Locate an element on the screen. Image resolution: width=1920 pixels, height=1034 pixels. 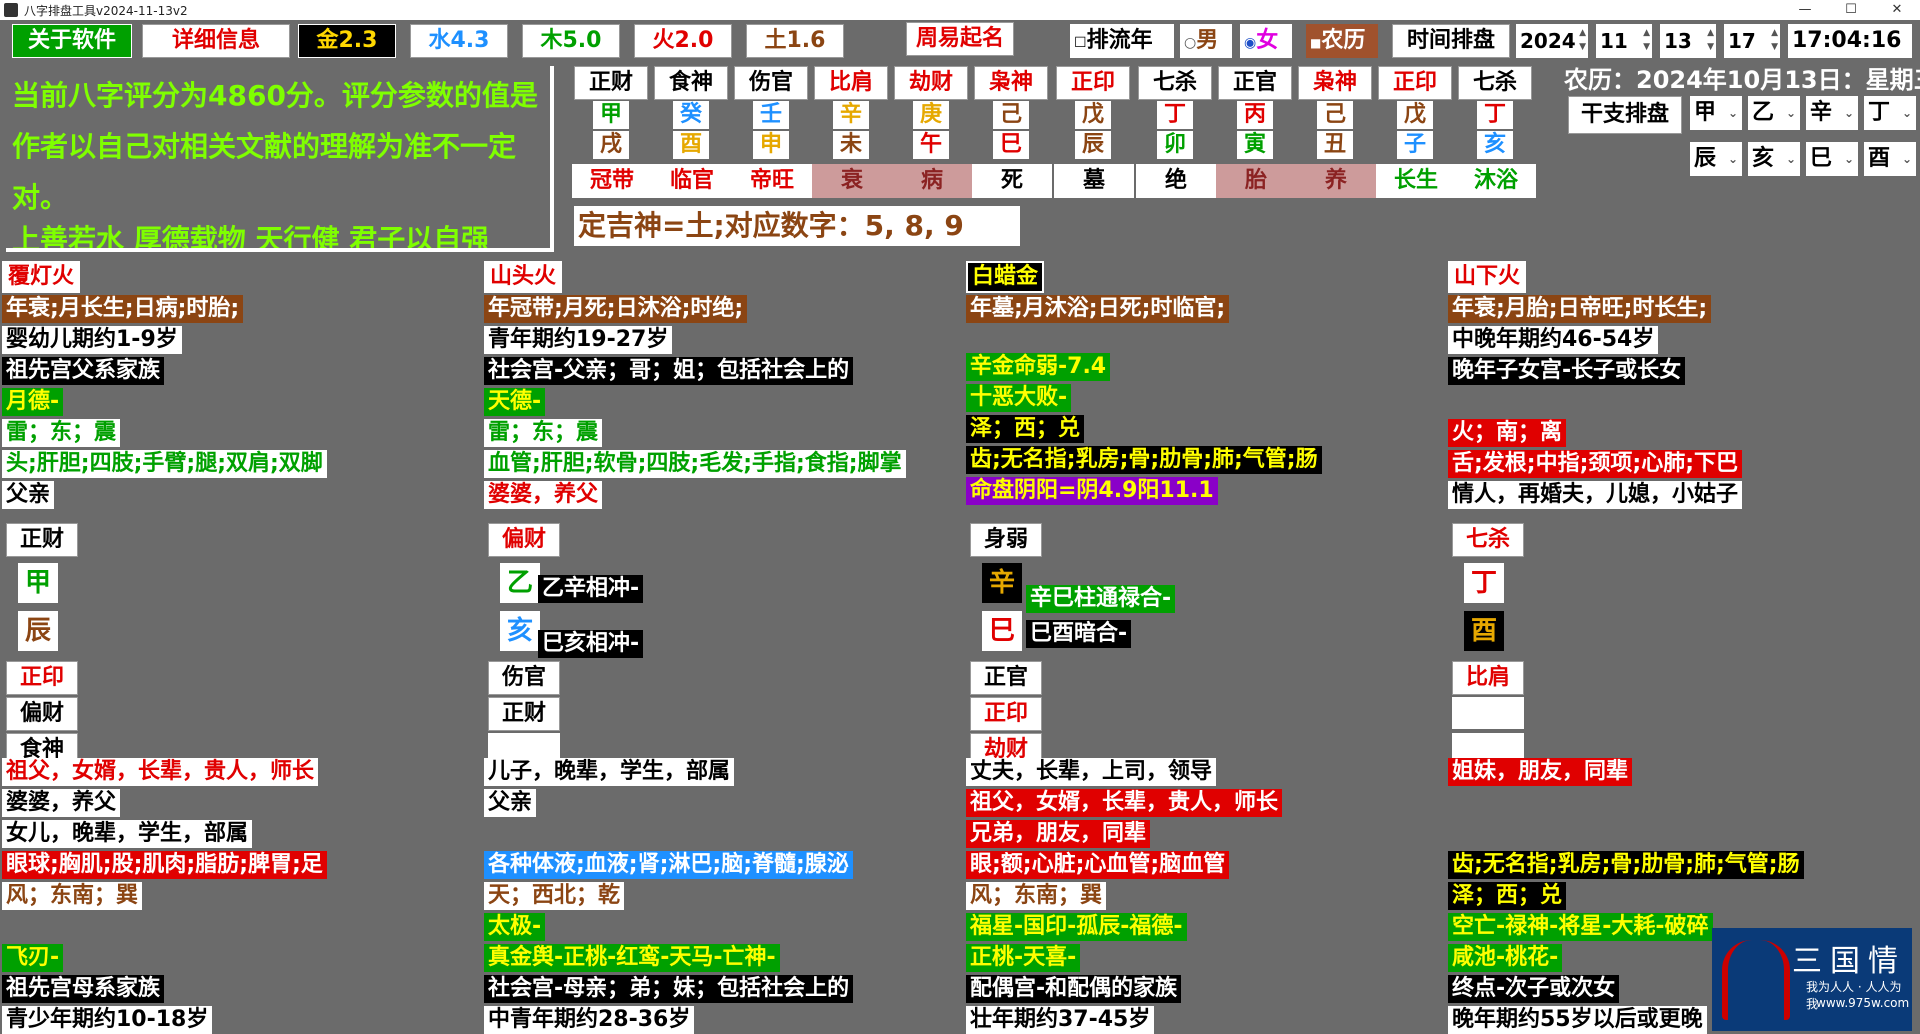
lunar-date: 农历：2024年10月13日：星期三 is located at coordinates (1740, 80).